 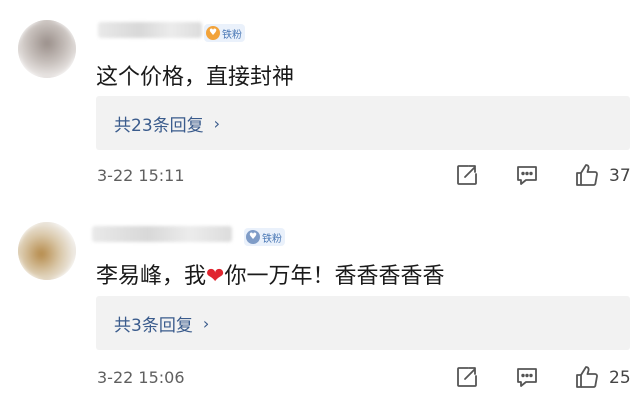 I want to click on reply-summary: 共3条回复, so click(x=153, y=325).